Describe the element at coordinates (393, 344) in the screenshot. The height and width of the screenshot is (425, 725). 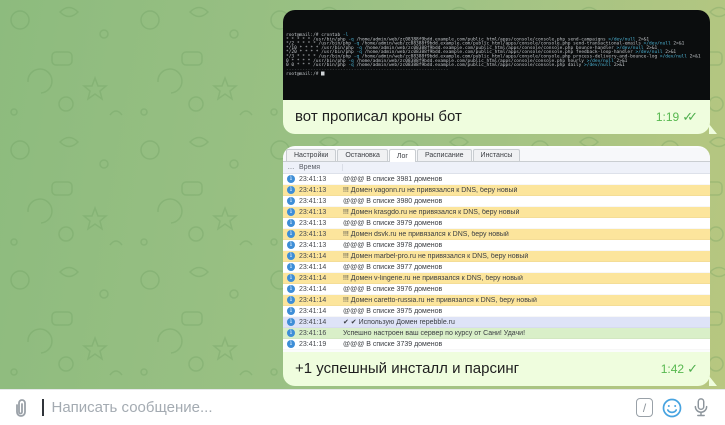
I see `log-row-text: @@@ В списке 3739 доменов` at that location.